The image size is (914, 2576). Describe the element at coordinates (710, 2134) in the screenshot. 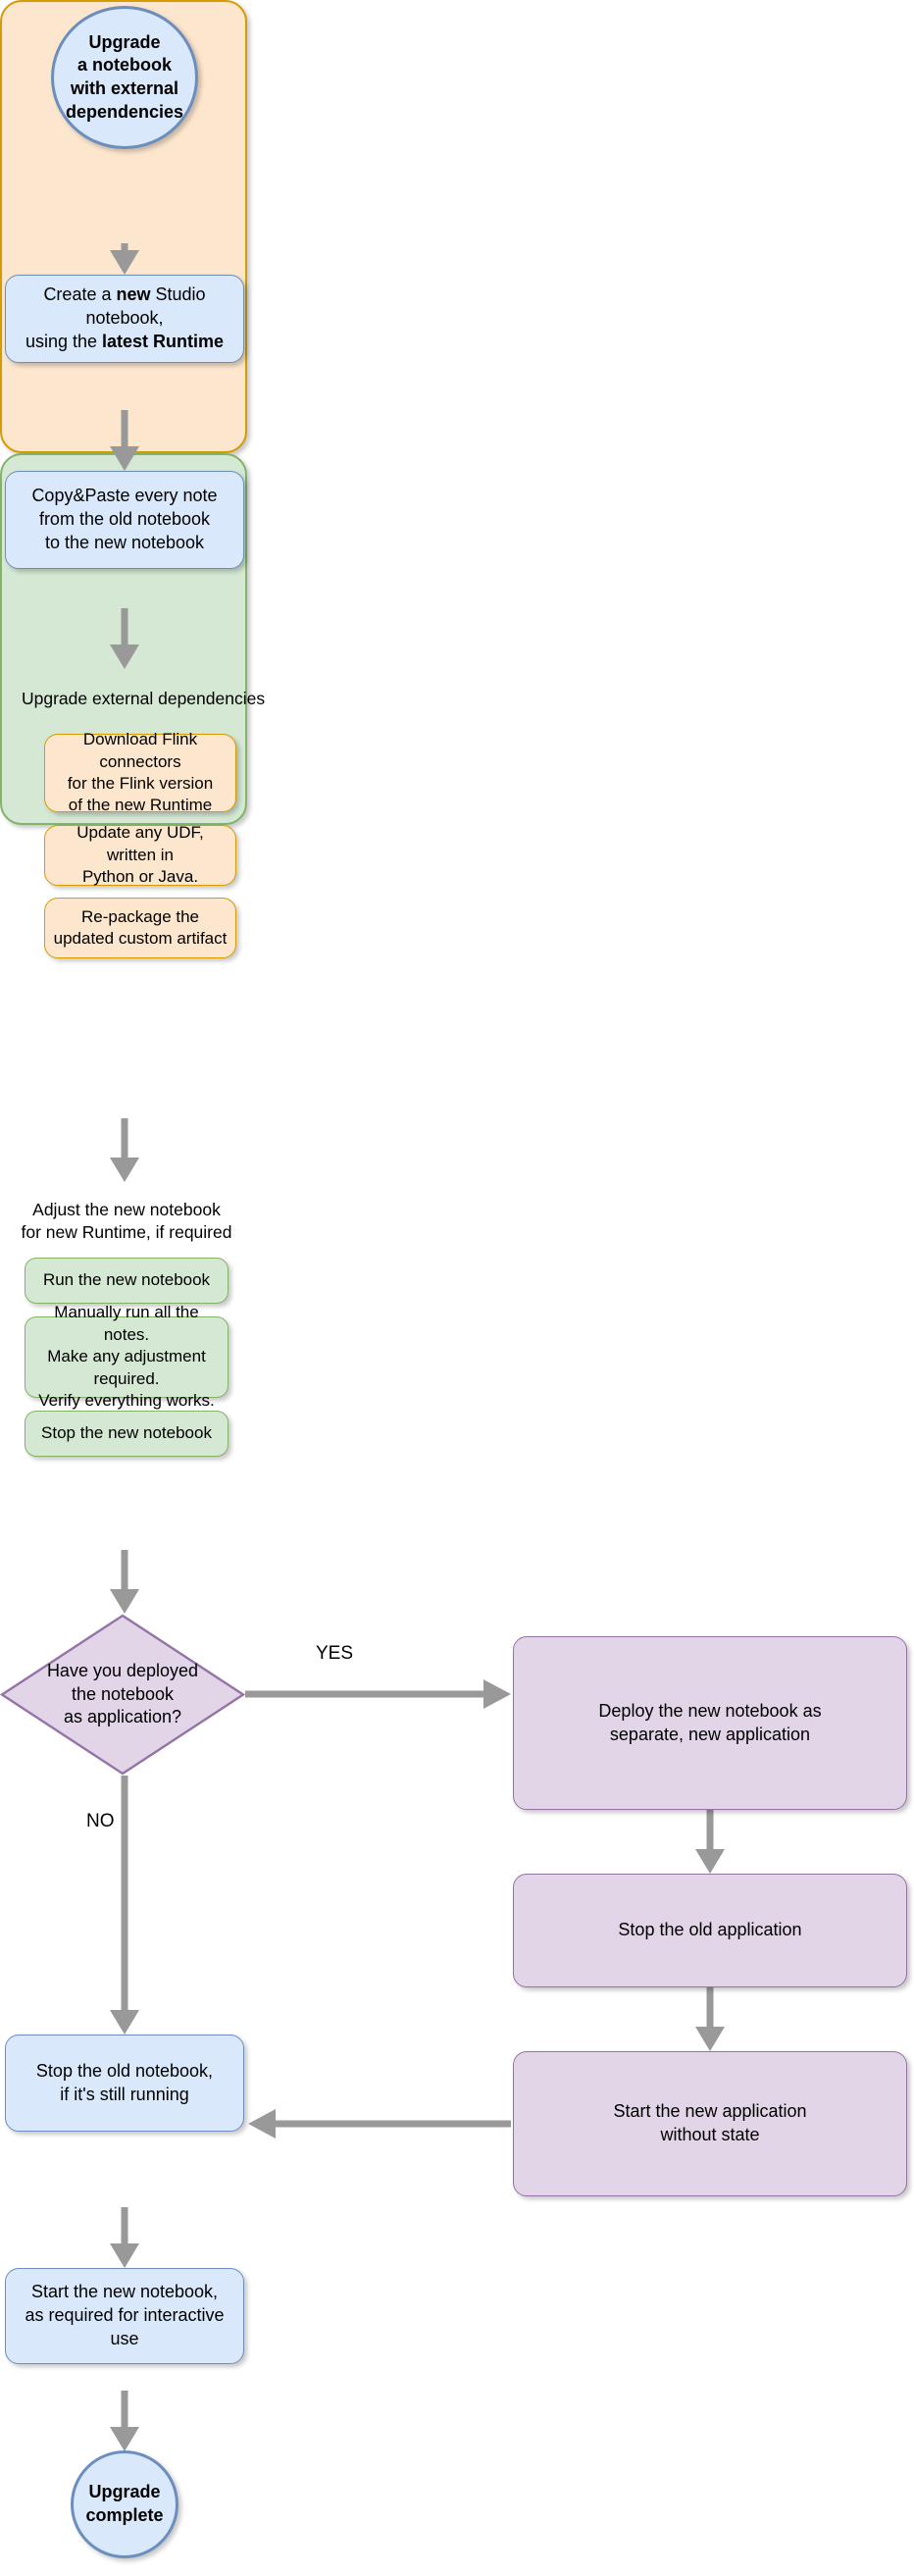

I see `start-new-application-line-2: without state` at that location.